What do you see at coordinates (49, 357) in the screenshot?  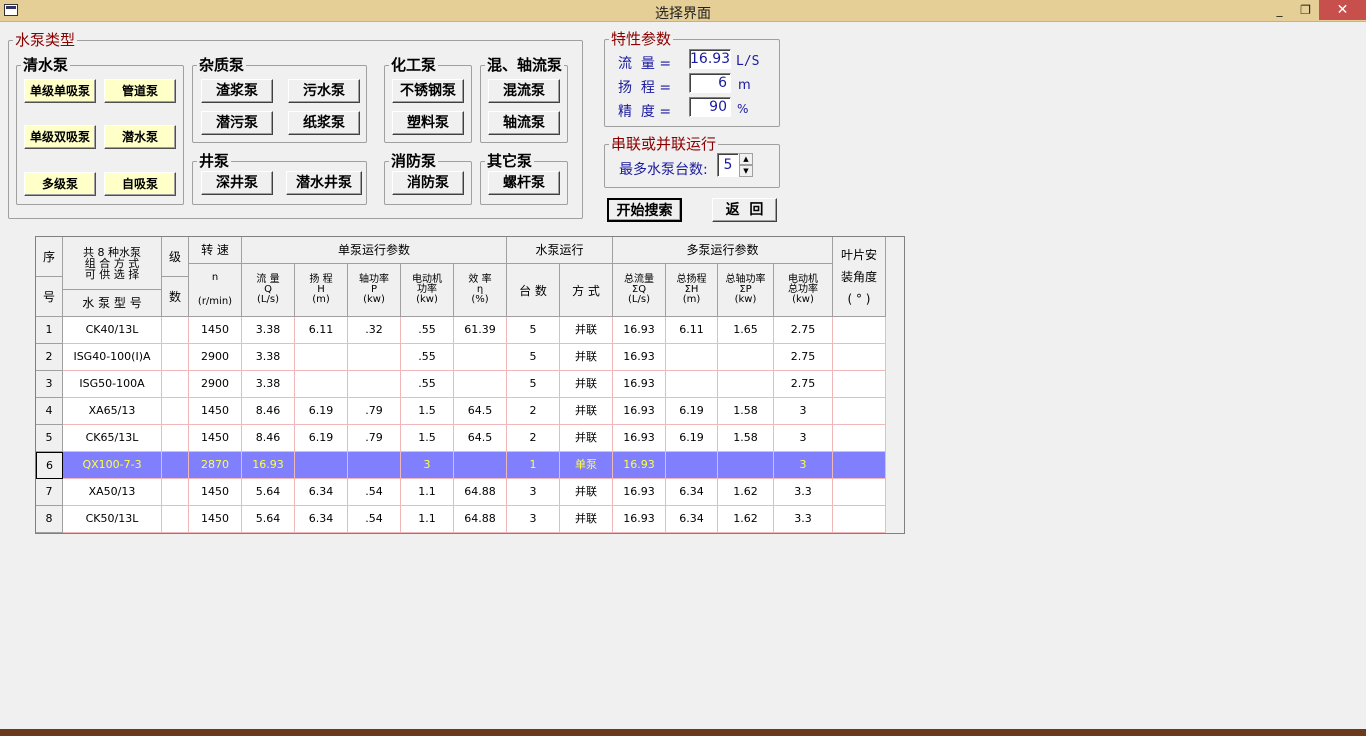 I see `seq-cell: 2` at bounding box center [49, 357].